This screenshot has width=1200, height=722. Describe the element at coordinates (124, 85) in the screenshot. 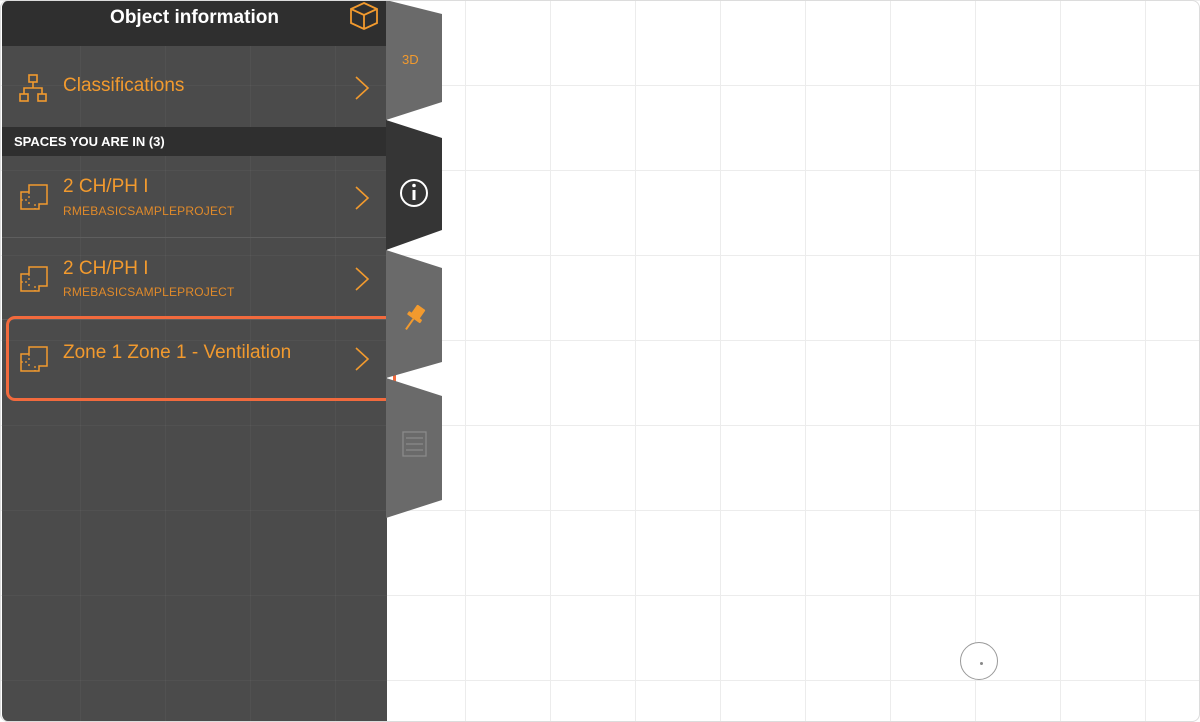

I see `classifications-label: Classifications` at that location.